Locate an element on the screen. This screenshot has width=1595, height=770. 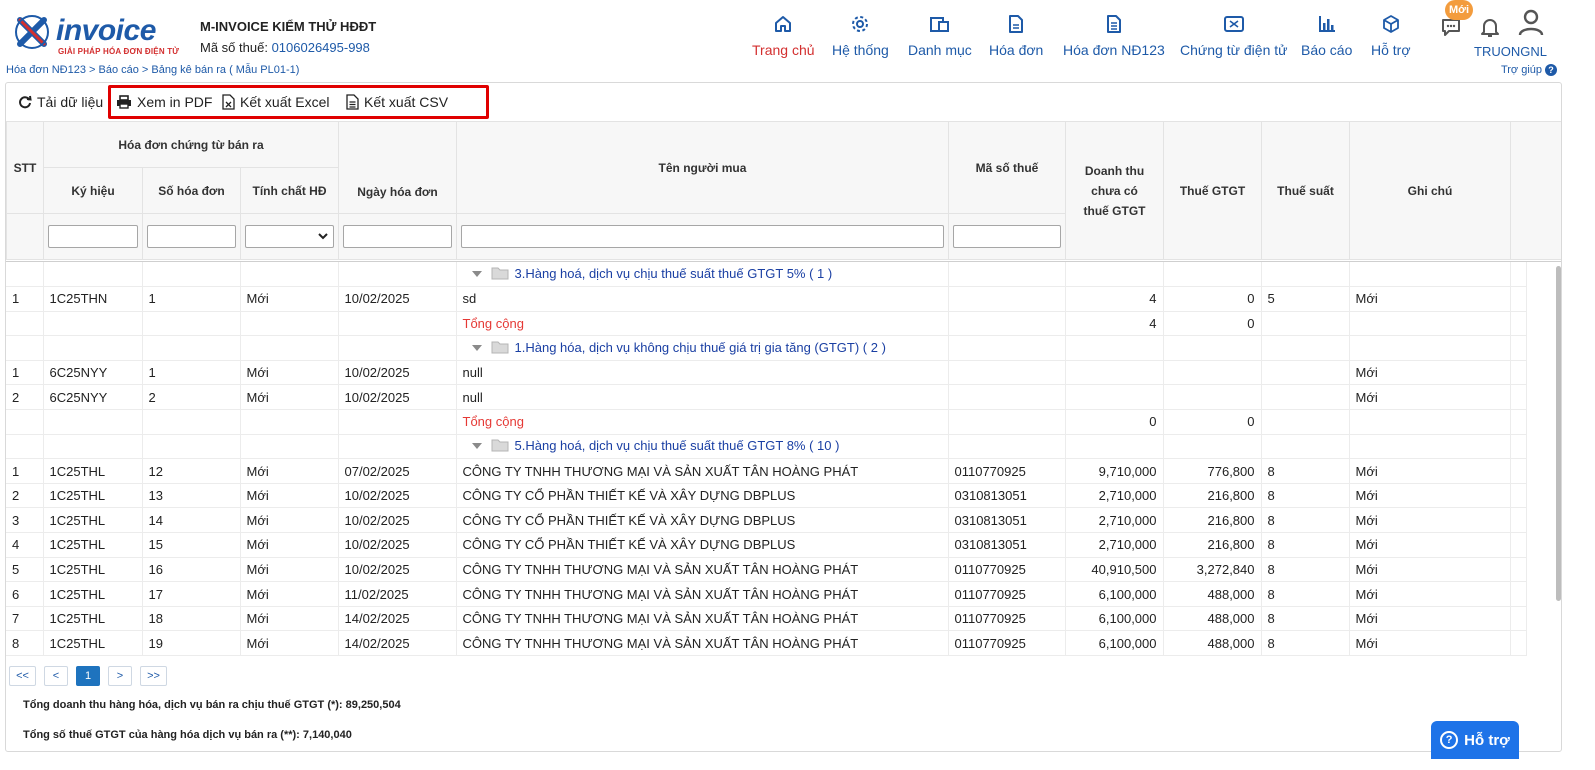
filter-cell-invoice-type is located at coordinates (289, 236).